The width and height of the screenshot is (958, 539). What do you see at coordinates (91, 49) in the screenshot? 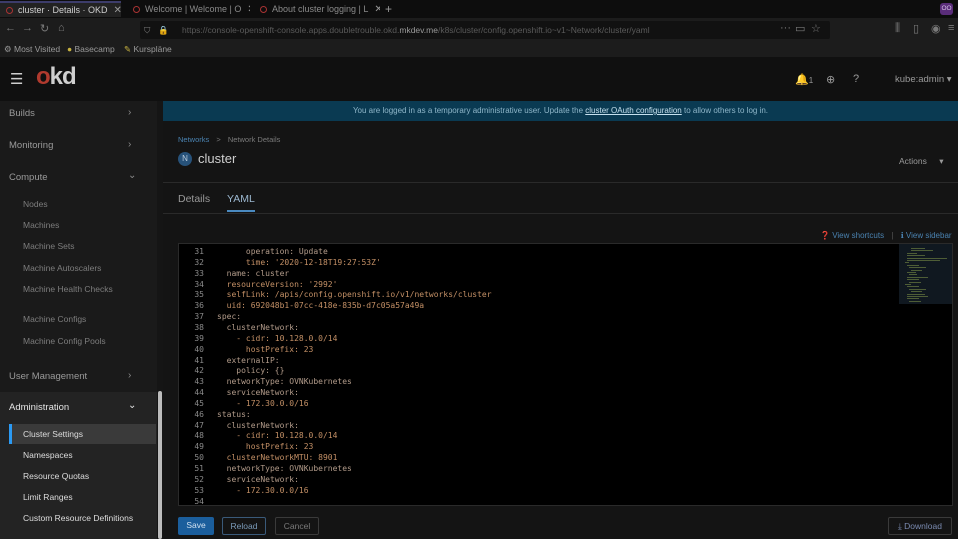
I see `bookmark-basecamp: ● Basecamp` at bounding box center [91, 49].